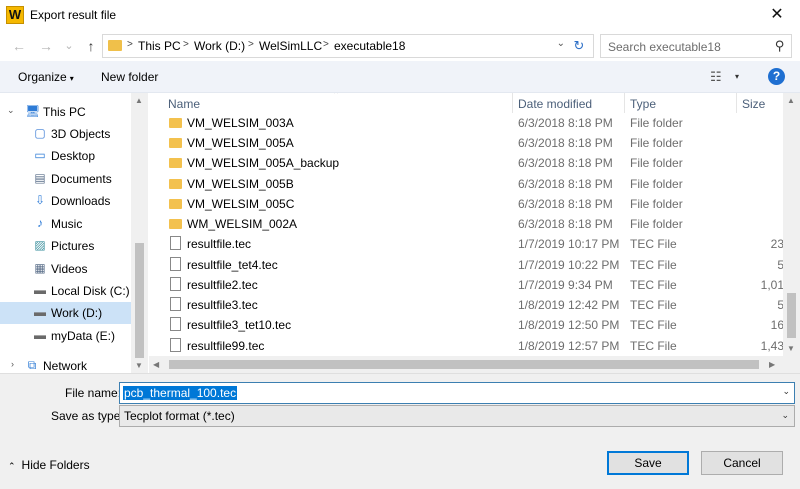 This screenshot has height=489, width=800. What do you see at coordinates (67, 224) in the screenshot?
I see `sidebar-item-label: Music` at bounding box center [67, 224].